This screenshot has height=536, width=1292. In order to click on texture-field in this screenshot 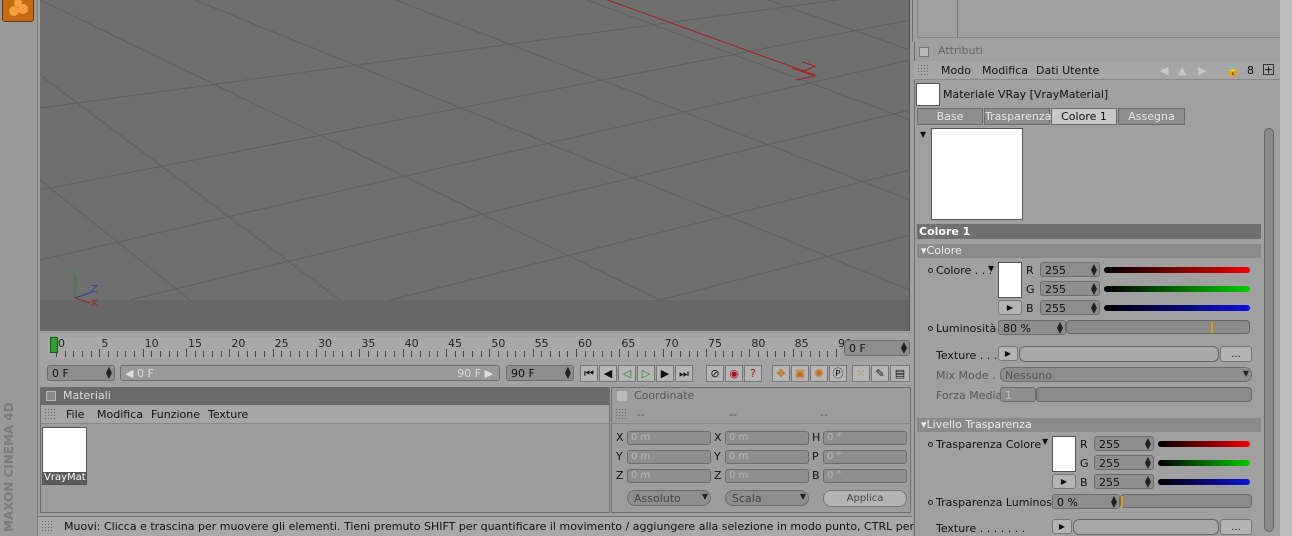, I will do `click(1119, 354)`.